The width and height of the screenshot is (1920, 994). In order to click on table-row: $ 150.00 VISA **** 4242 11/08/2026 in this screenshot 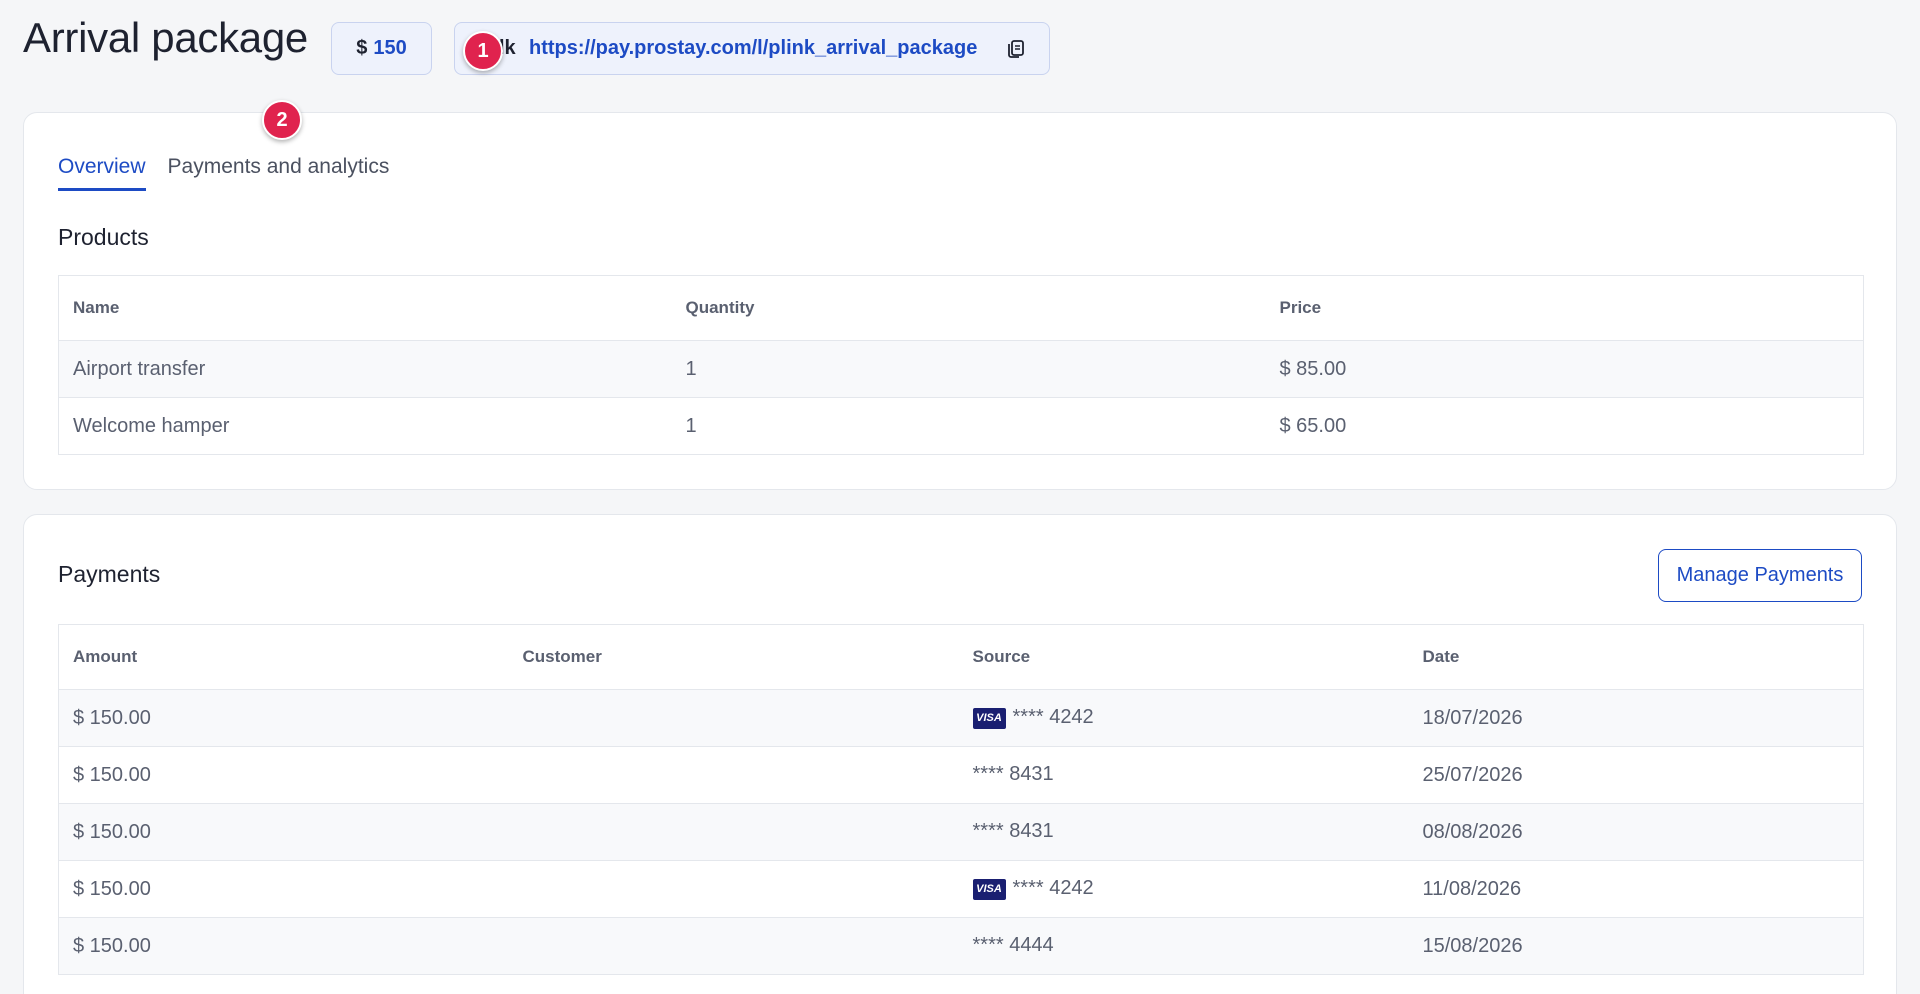, I will do `click(961, 889)`.